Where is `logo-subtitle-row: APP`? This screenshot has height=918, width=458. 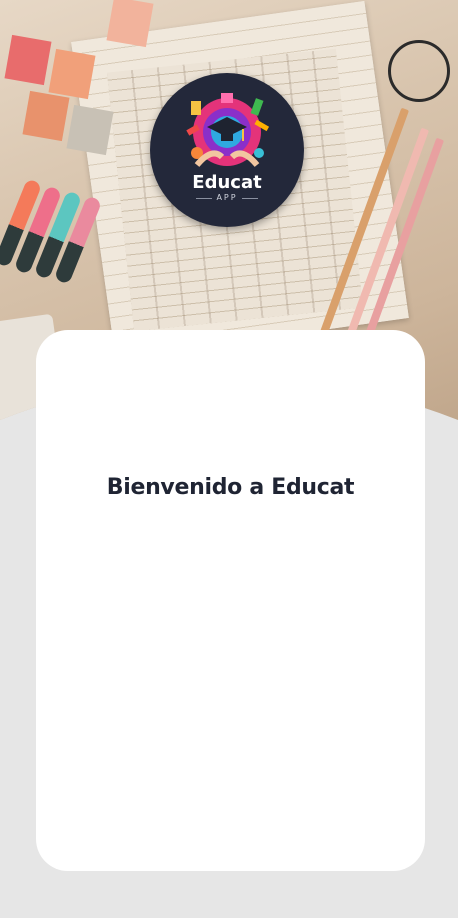
logo-subtitle-row: APP is located at coordinates (226, 198).